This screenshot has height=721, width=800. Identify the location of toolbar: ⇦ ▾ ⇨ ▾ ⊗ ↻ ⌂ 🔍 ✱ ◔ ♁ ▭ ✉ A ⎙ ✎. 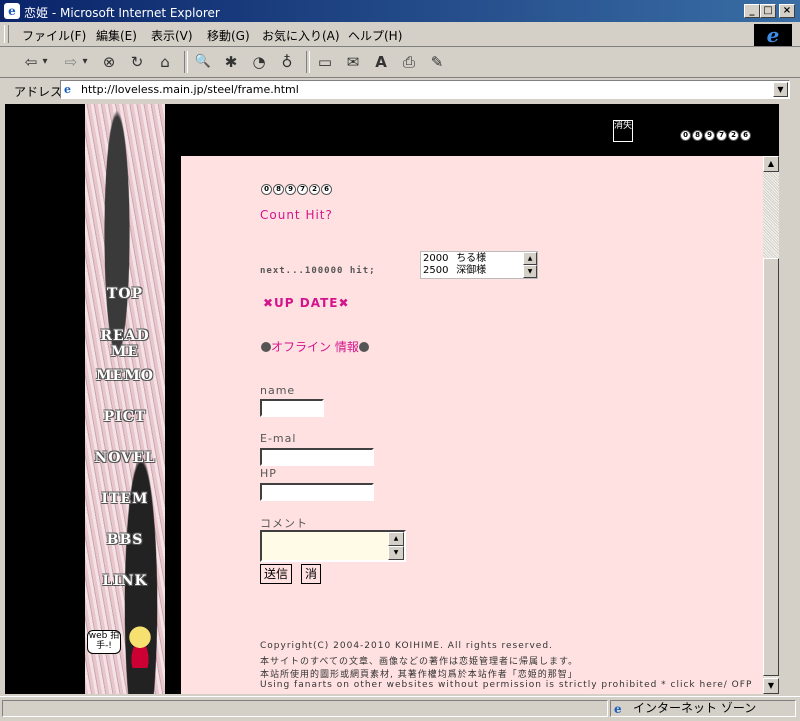
(400, 62).